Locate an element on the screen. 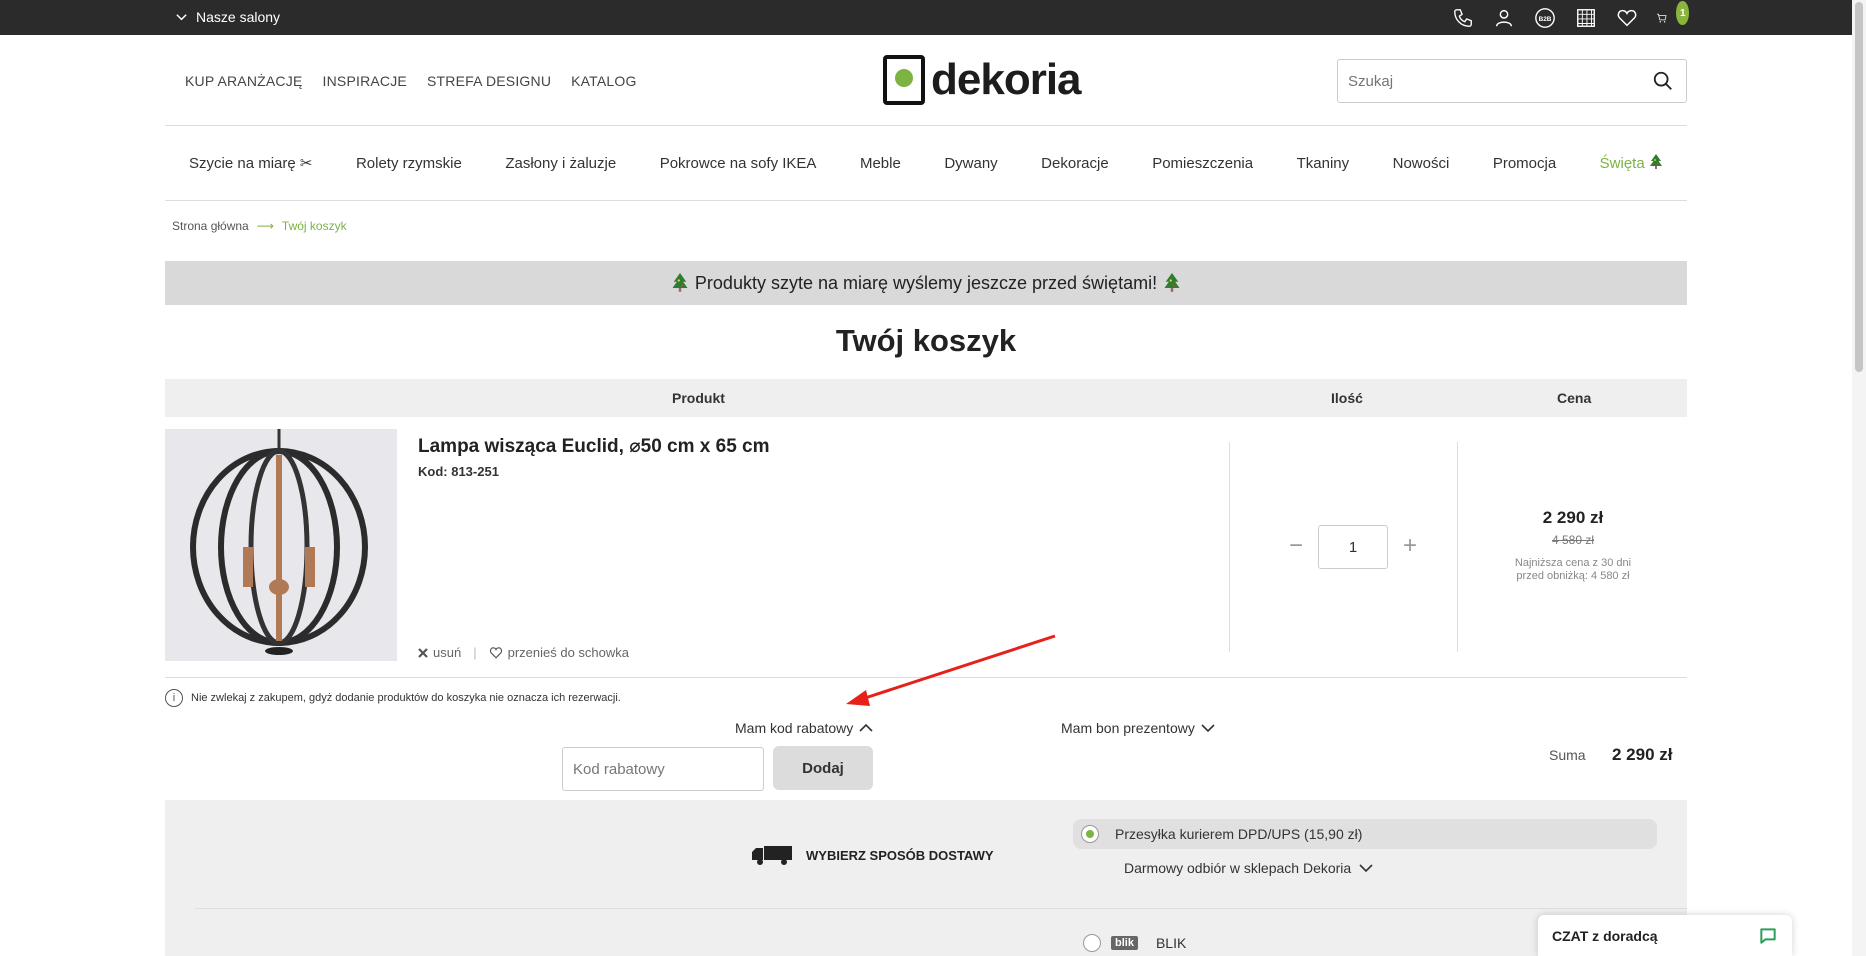  delivery-option-pickup-toggle: Darmowy odbiór w sklepach Dekoria is located at coordinates (1248, 868).